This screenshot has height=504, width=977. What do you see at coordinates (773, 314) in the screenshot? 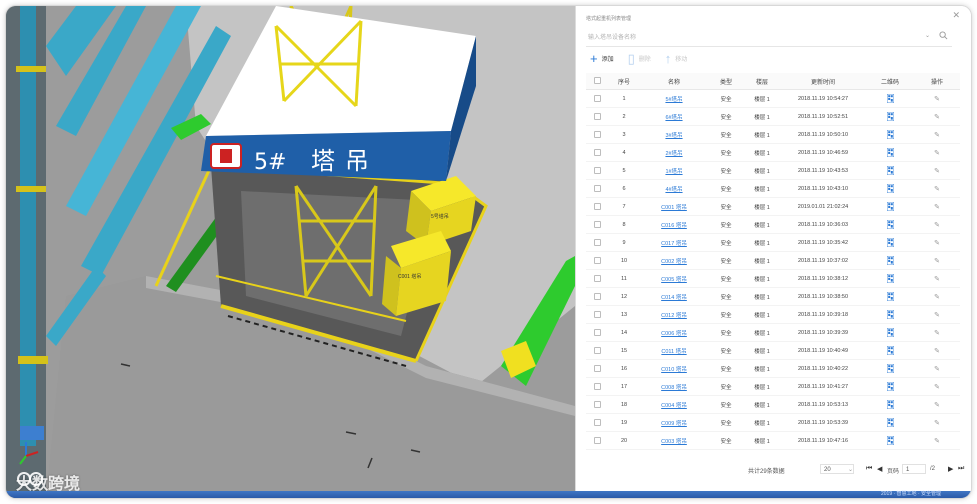
I see `table-row: 13 C012 塔吊 安全 楼层 1 2018.11.19 10:39:18 ✎` at bounding box center [773, 314].